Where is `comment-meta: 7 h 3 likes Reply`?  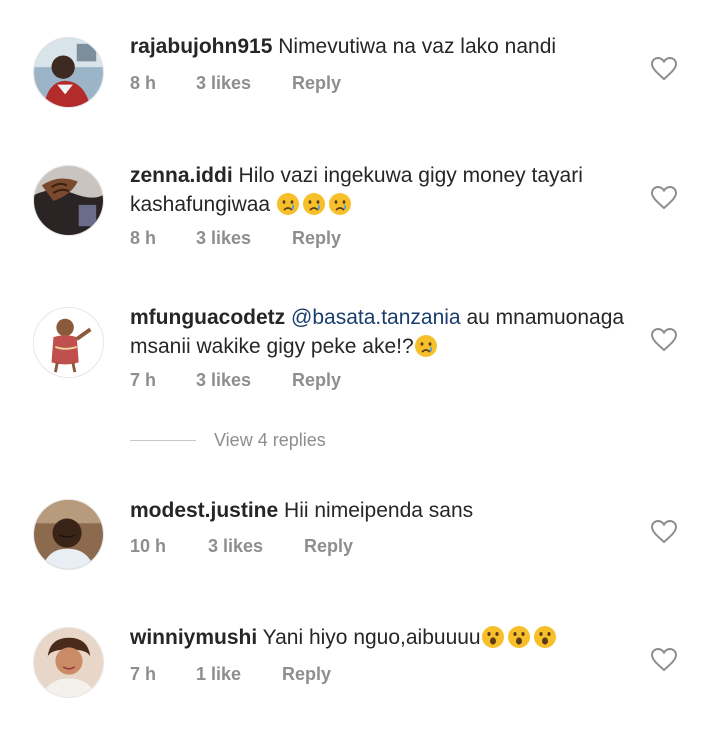 comment-meta: 7 h 3 likes Reply is located at coordinates (235, 380).